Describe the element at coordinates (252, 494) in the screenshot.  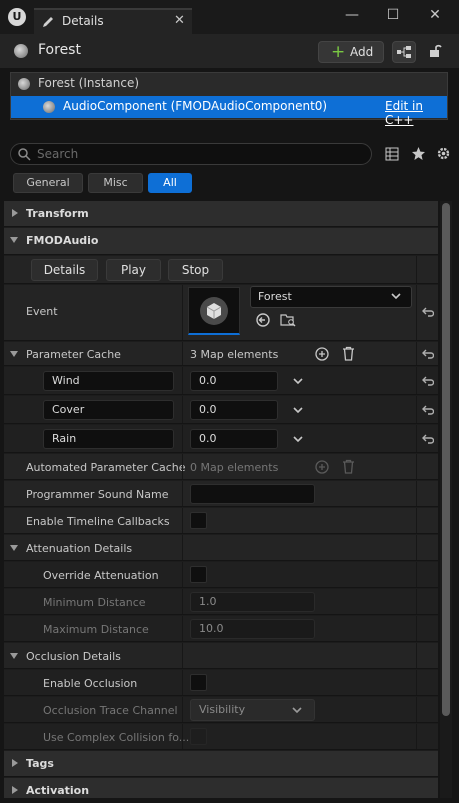
I see `programmer-sound-field` at that location.